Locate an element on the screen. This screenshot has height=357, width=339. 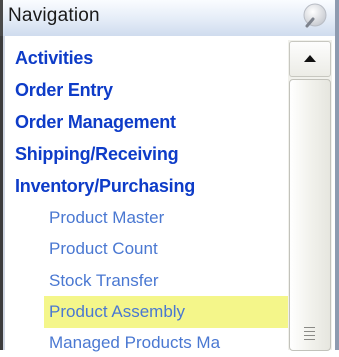
search-icon is located at coordinates (315, 15).